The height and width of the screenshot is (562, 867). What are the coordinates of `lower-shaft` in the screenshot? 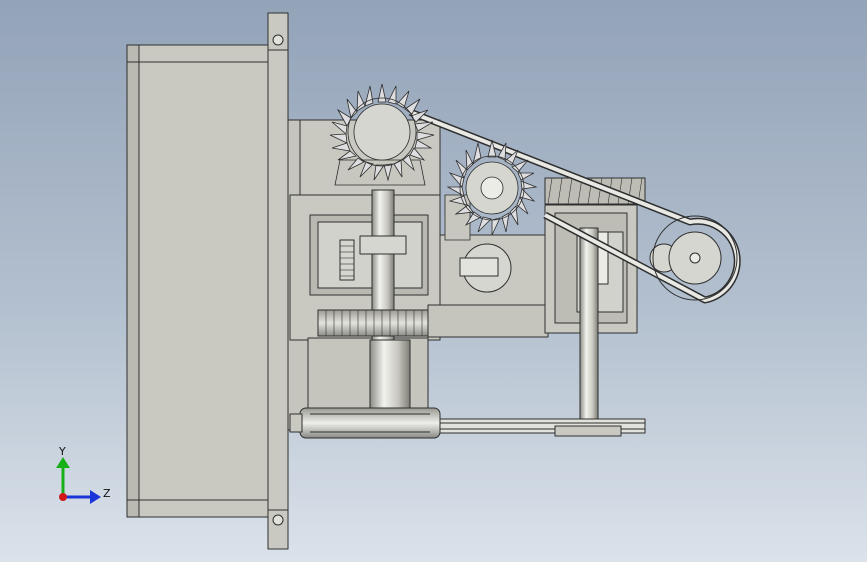 It's located at (390, 376).